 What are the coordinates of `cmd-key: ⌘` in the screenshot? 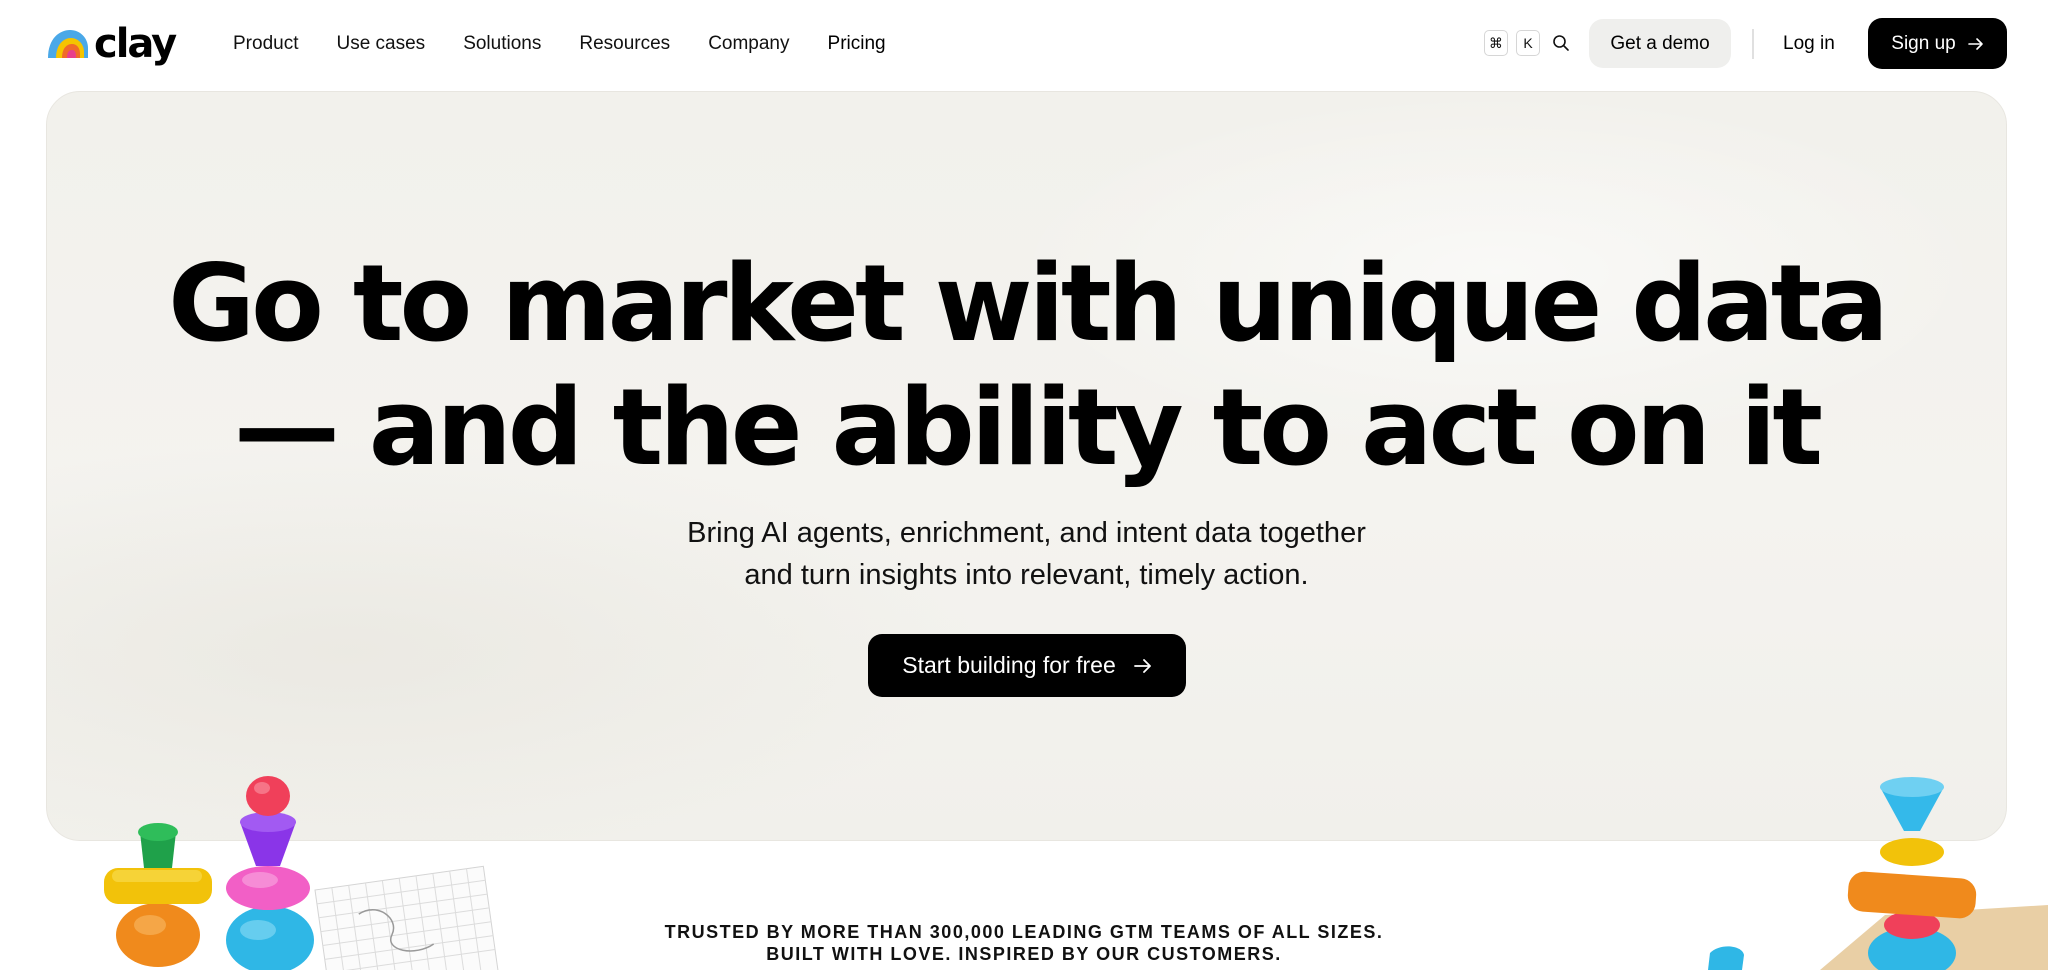 It's located at (1496, 43).